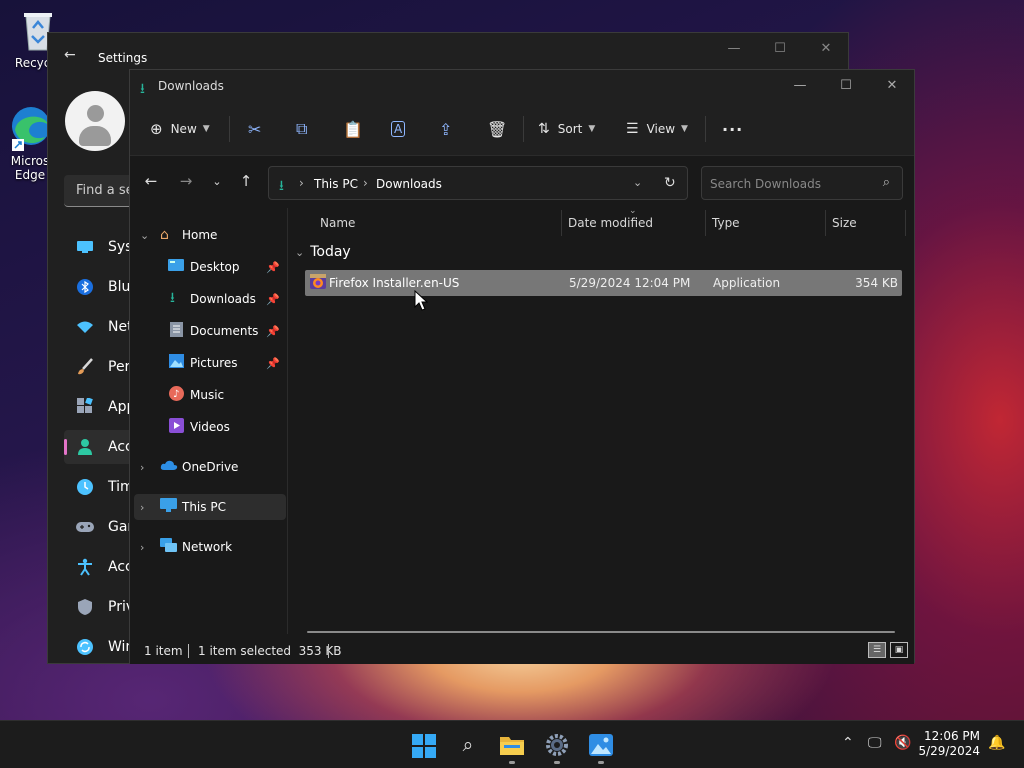 This screenshot has width=1024, height=768. I want to click on notification-bell-icon: 🔔, so click(996, 743).